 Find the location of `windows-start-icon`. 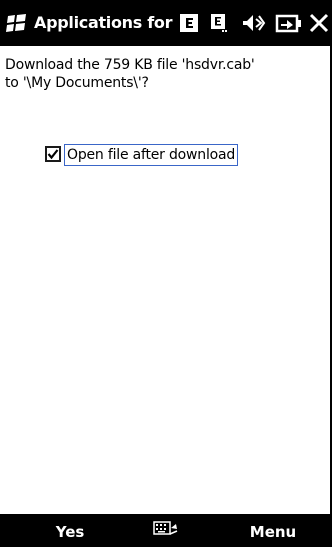

windows-start-icon is located at coordinates (17, 23).